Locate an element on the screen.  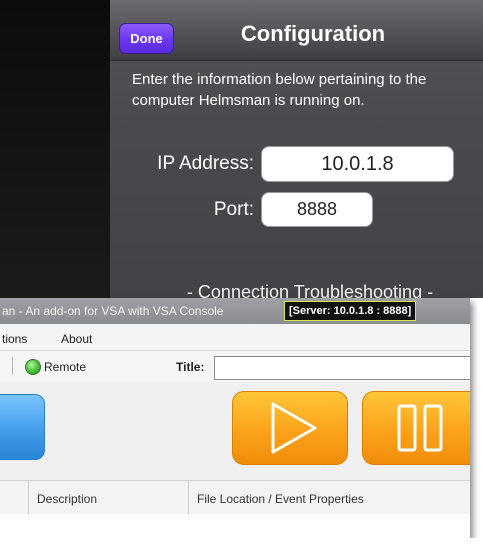
play-button is located at coordinates (290, 428).